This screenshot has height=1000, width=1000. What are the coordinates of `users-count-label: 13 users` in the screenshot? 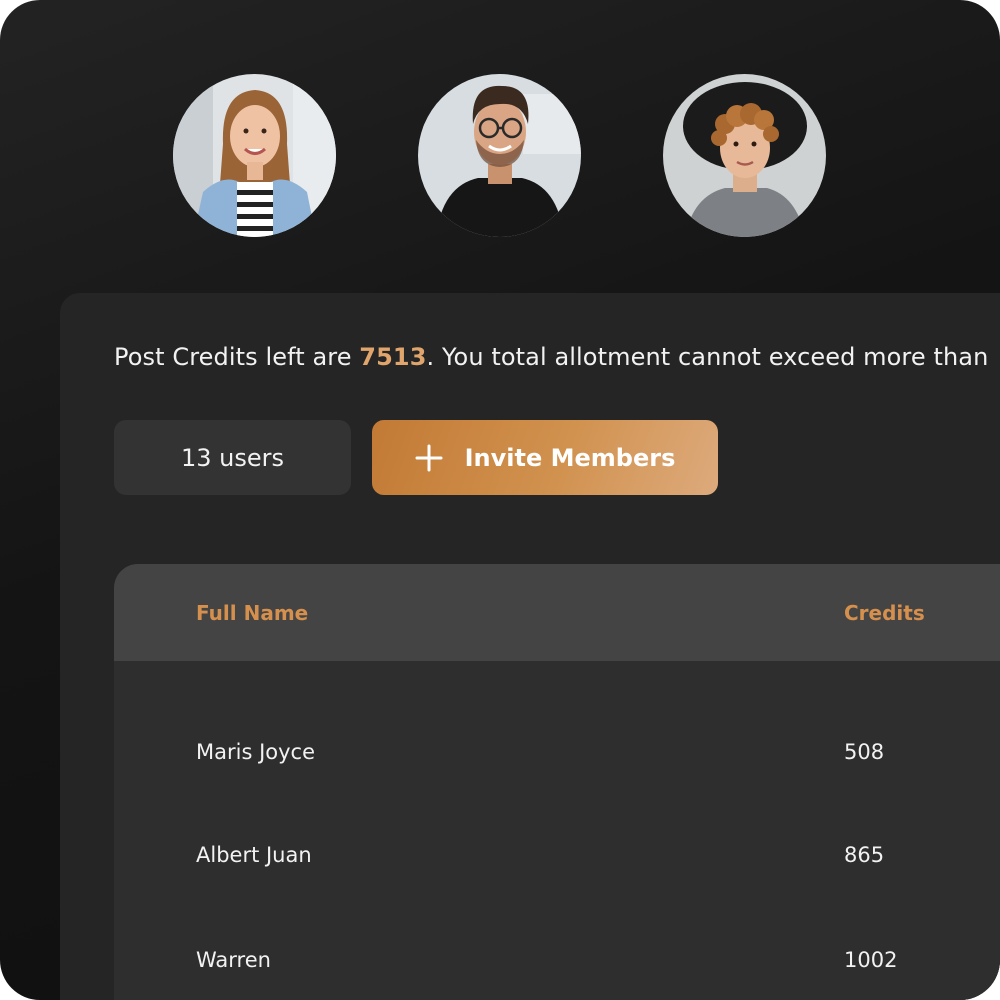 It's located at (232, 457).